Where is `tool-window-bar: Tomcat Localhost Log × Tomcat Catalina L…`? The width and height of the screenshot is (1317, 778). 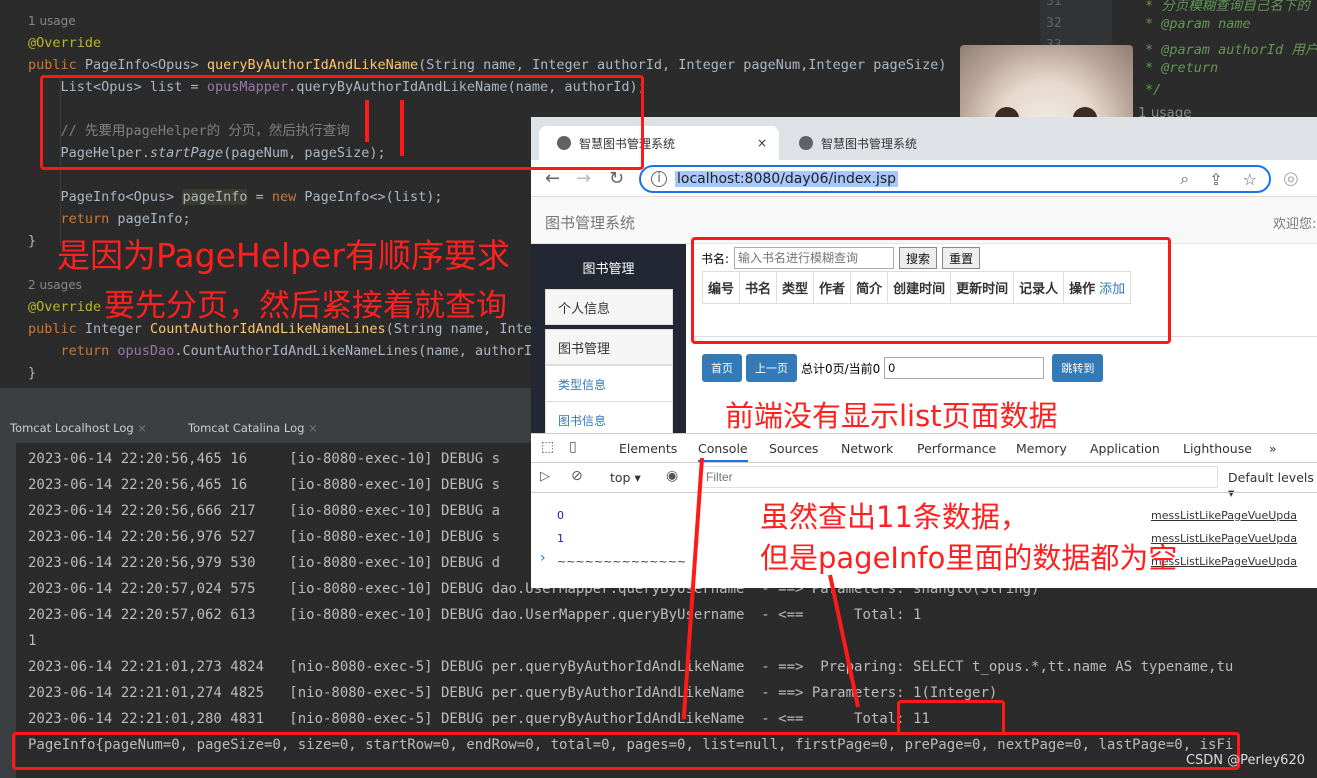
tool-window-bar: Tomcat Localhost Log × Tomcat Catalina L… is located at coordinates (265, 415).